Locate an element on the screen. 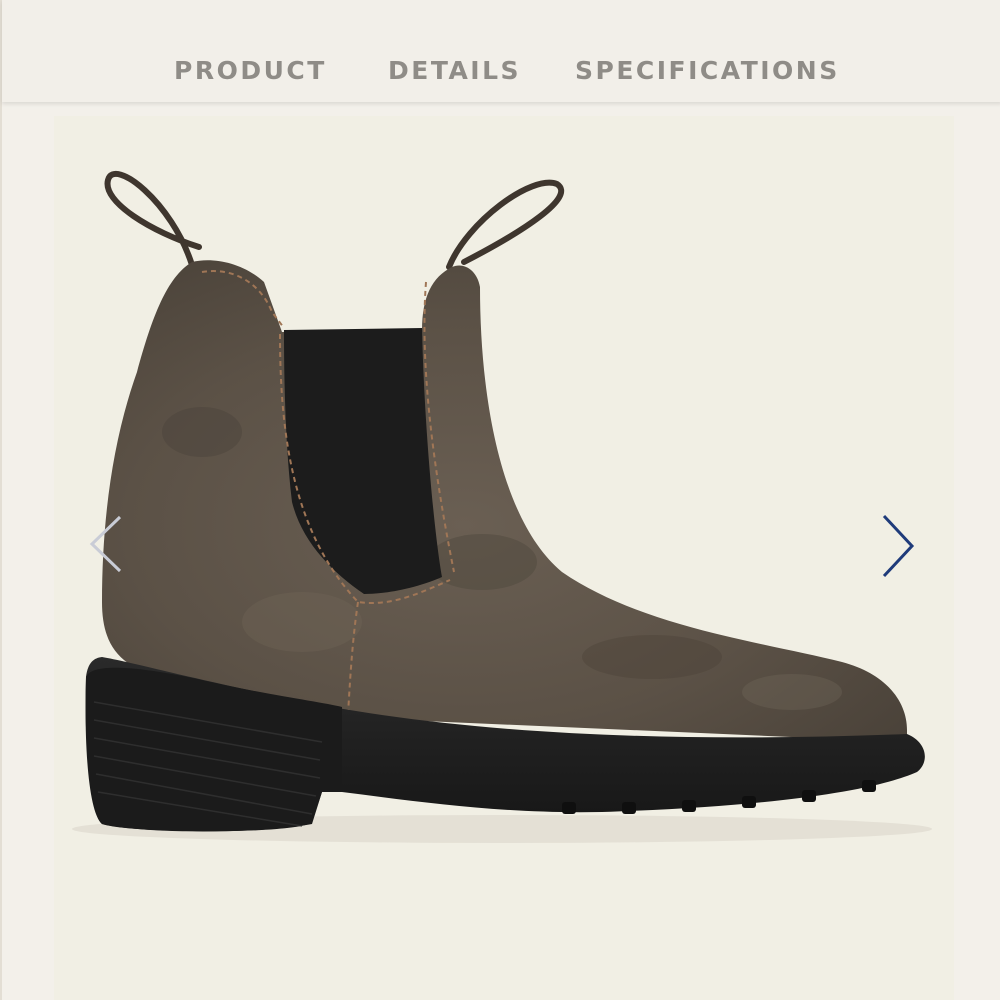 The height and width of the screenshot is (1000, 1000). back-pull-tab is located at coordinates (153, 219).